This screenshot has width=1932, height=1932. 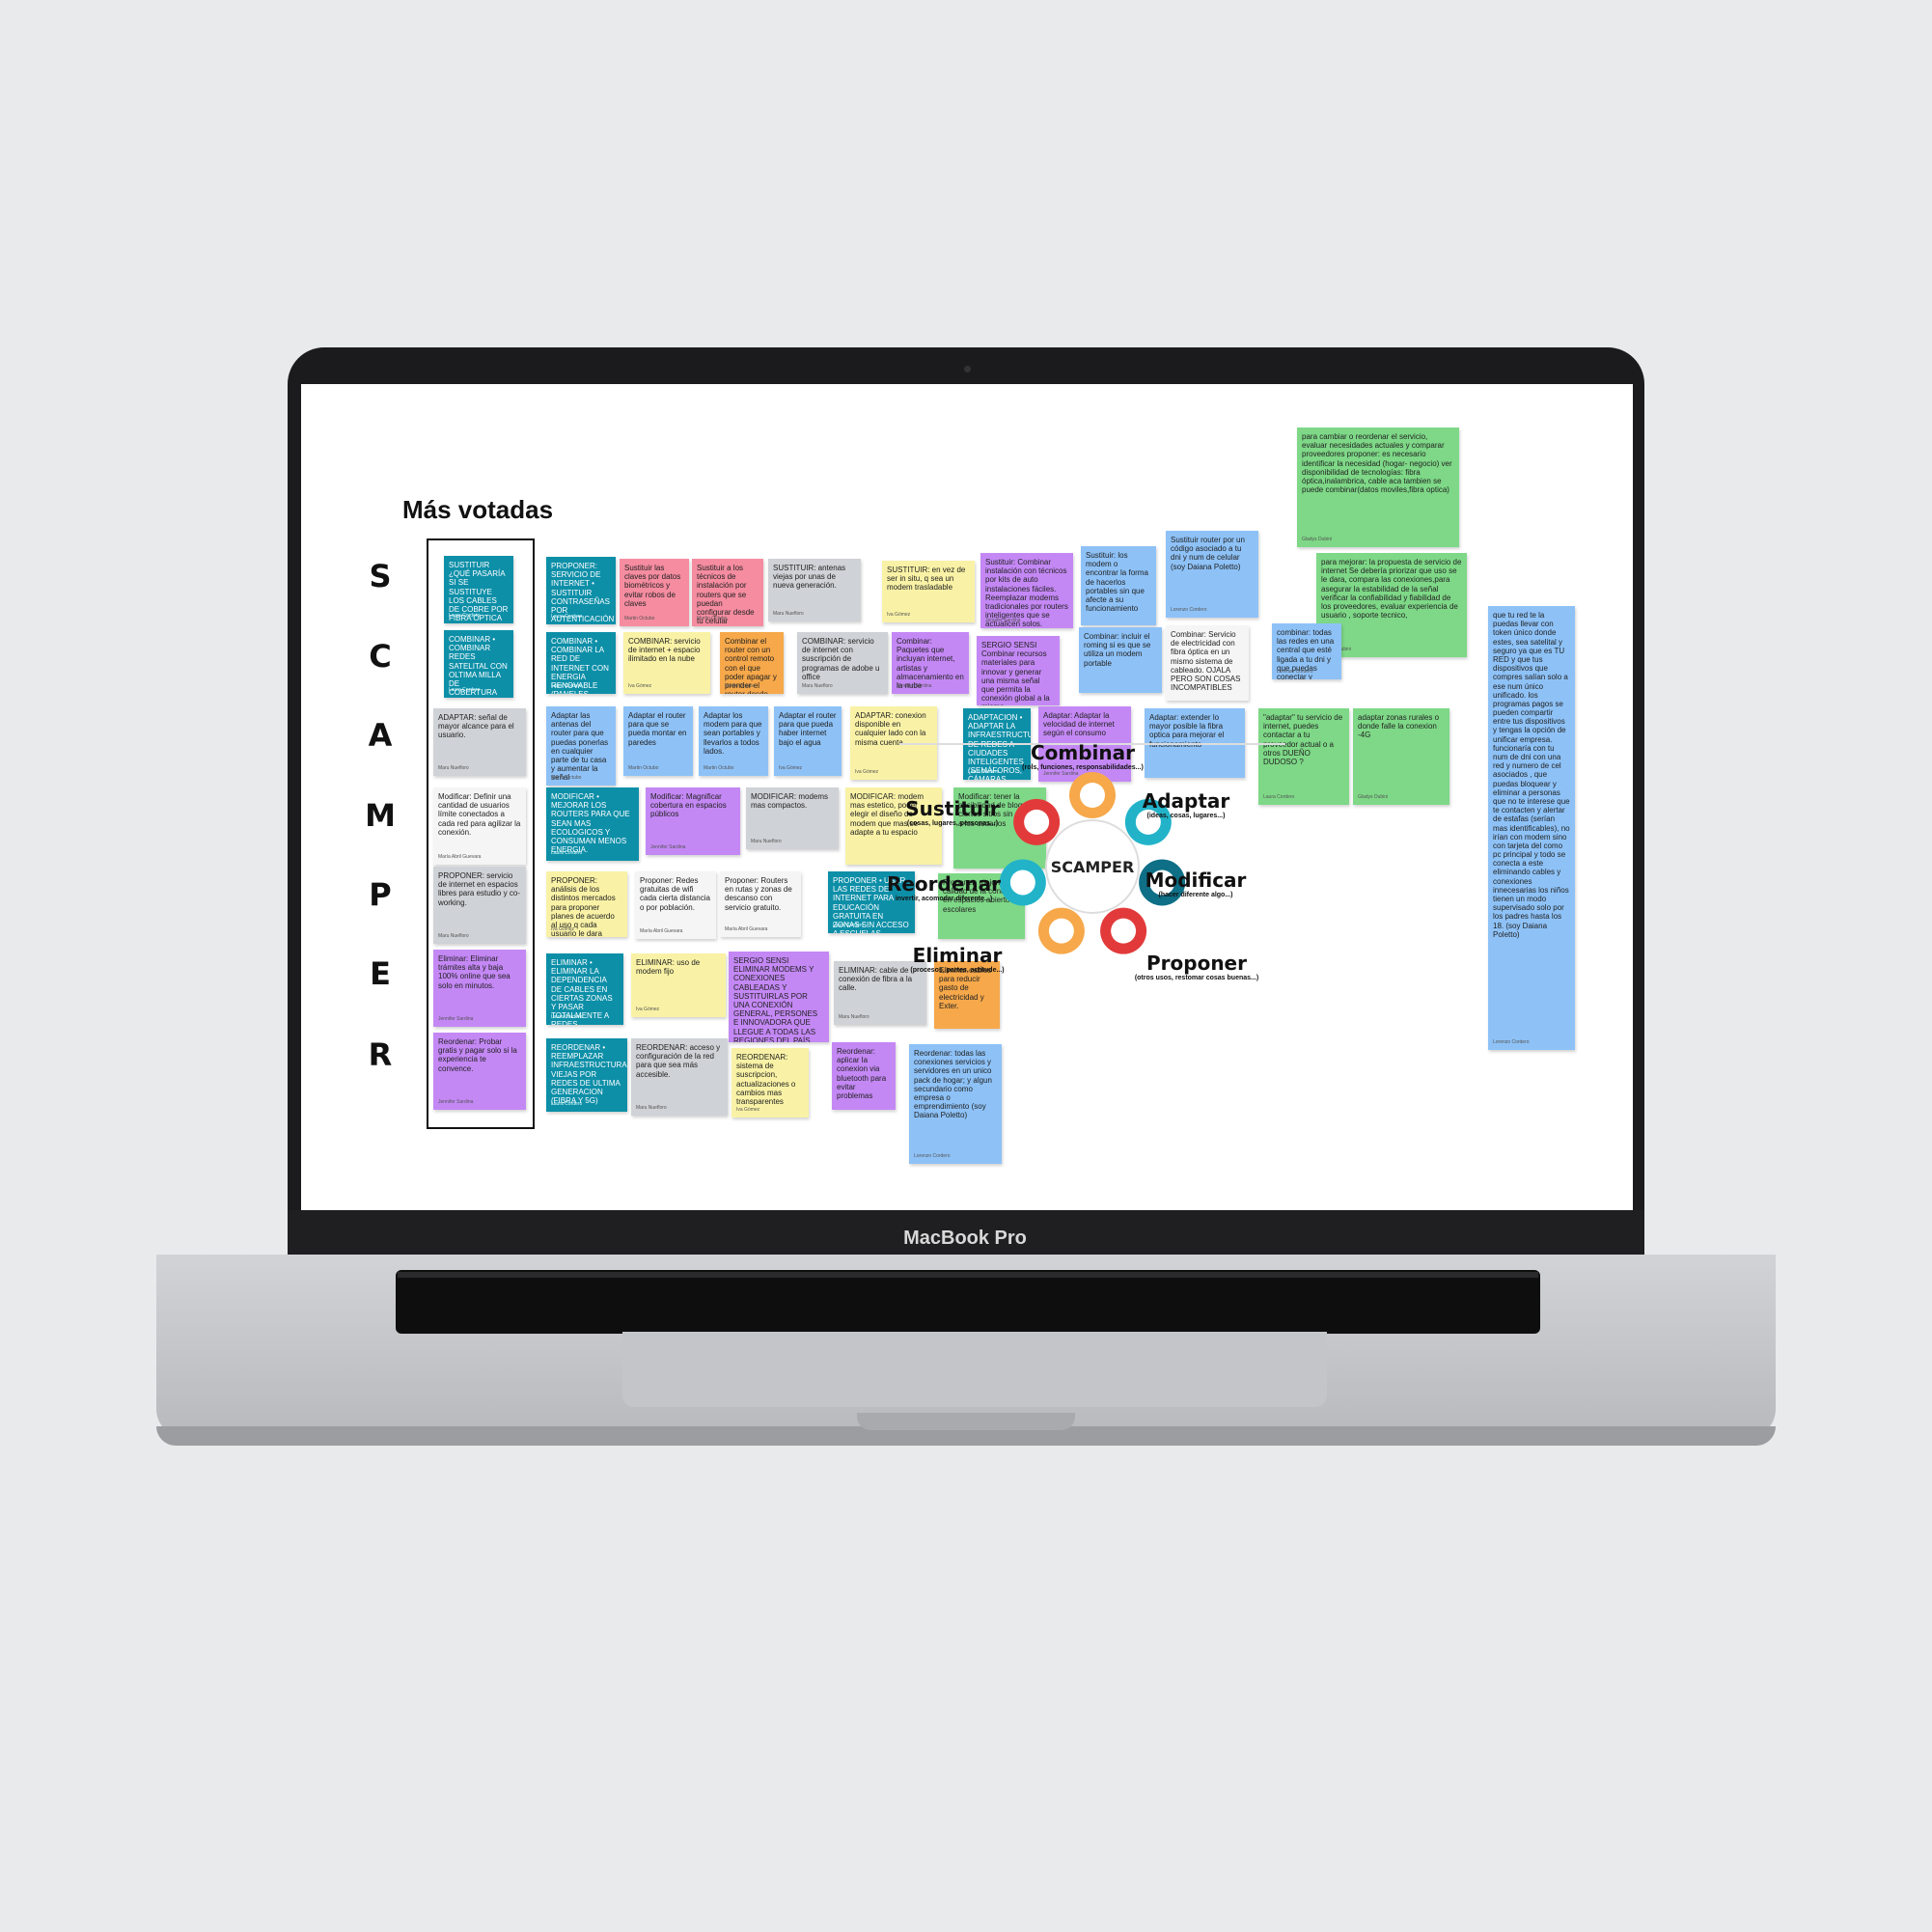 I want to click on diagram-label: Eliminar (procesos, partes, actitude...), so click(x=957, y=959).